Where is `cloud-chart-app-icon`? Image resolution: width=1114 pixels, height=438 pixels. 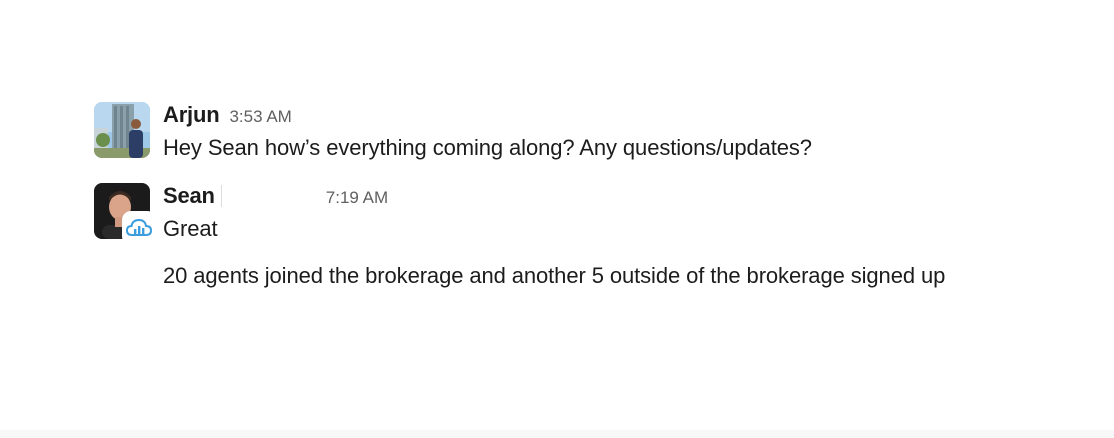
cloud-chart-app-icon is located at coordinates (139, 227).